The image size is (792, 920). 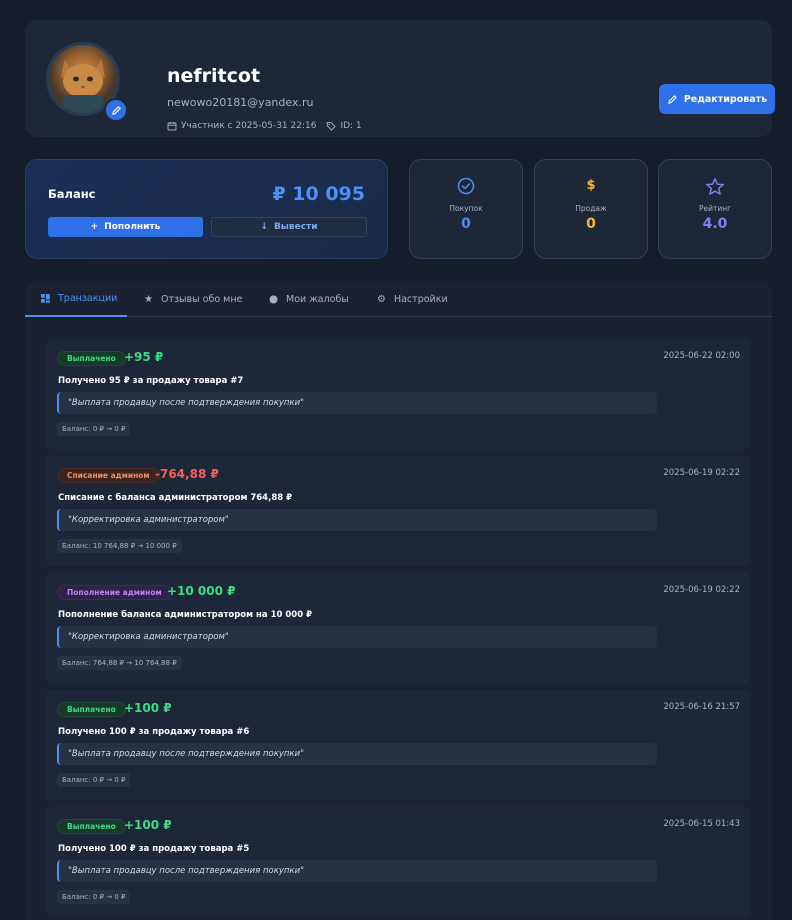 What do you see at coordinates (725, 99) in the screenshot?
I see `edit-profile-label: Редактировать` at bounding box center [725, 99].